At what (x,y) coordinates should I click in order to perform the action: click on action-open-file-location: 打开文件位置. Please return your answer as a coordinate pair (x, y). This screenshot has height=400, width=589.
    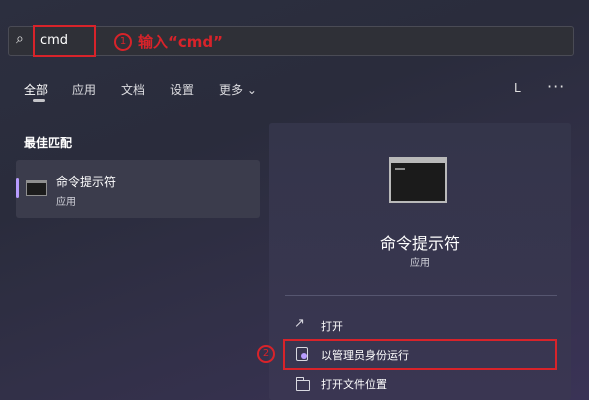
    Looking at the image, I should click on (354, 384).